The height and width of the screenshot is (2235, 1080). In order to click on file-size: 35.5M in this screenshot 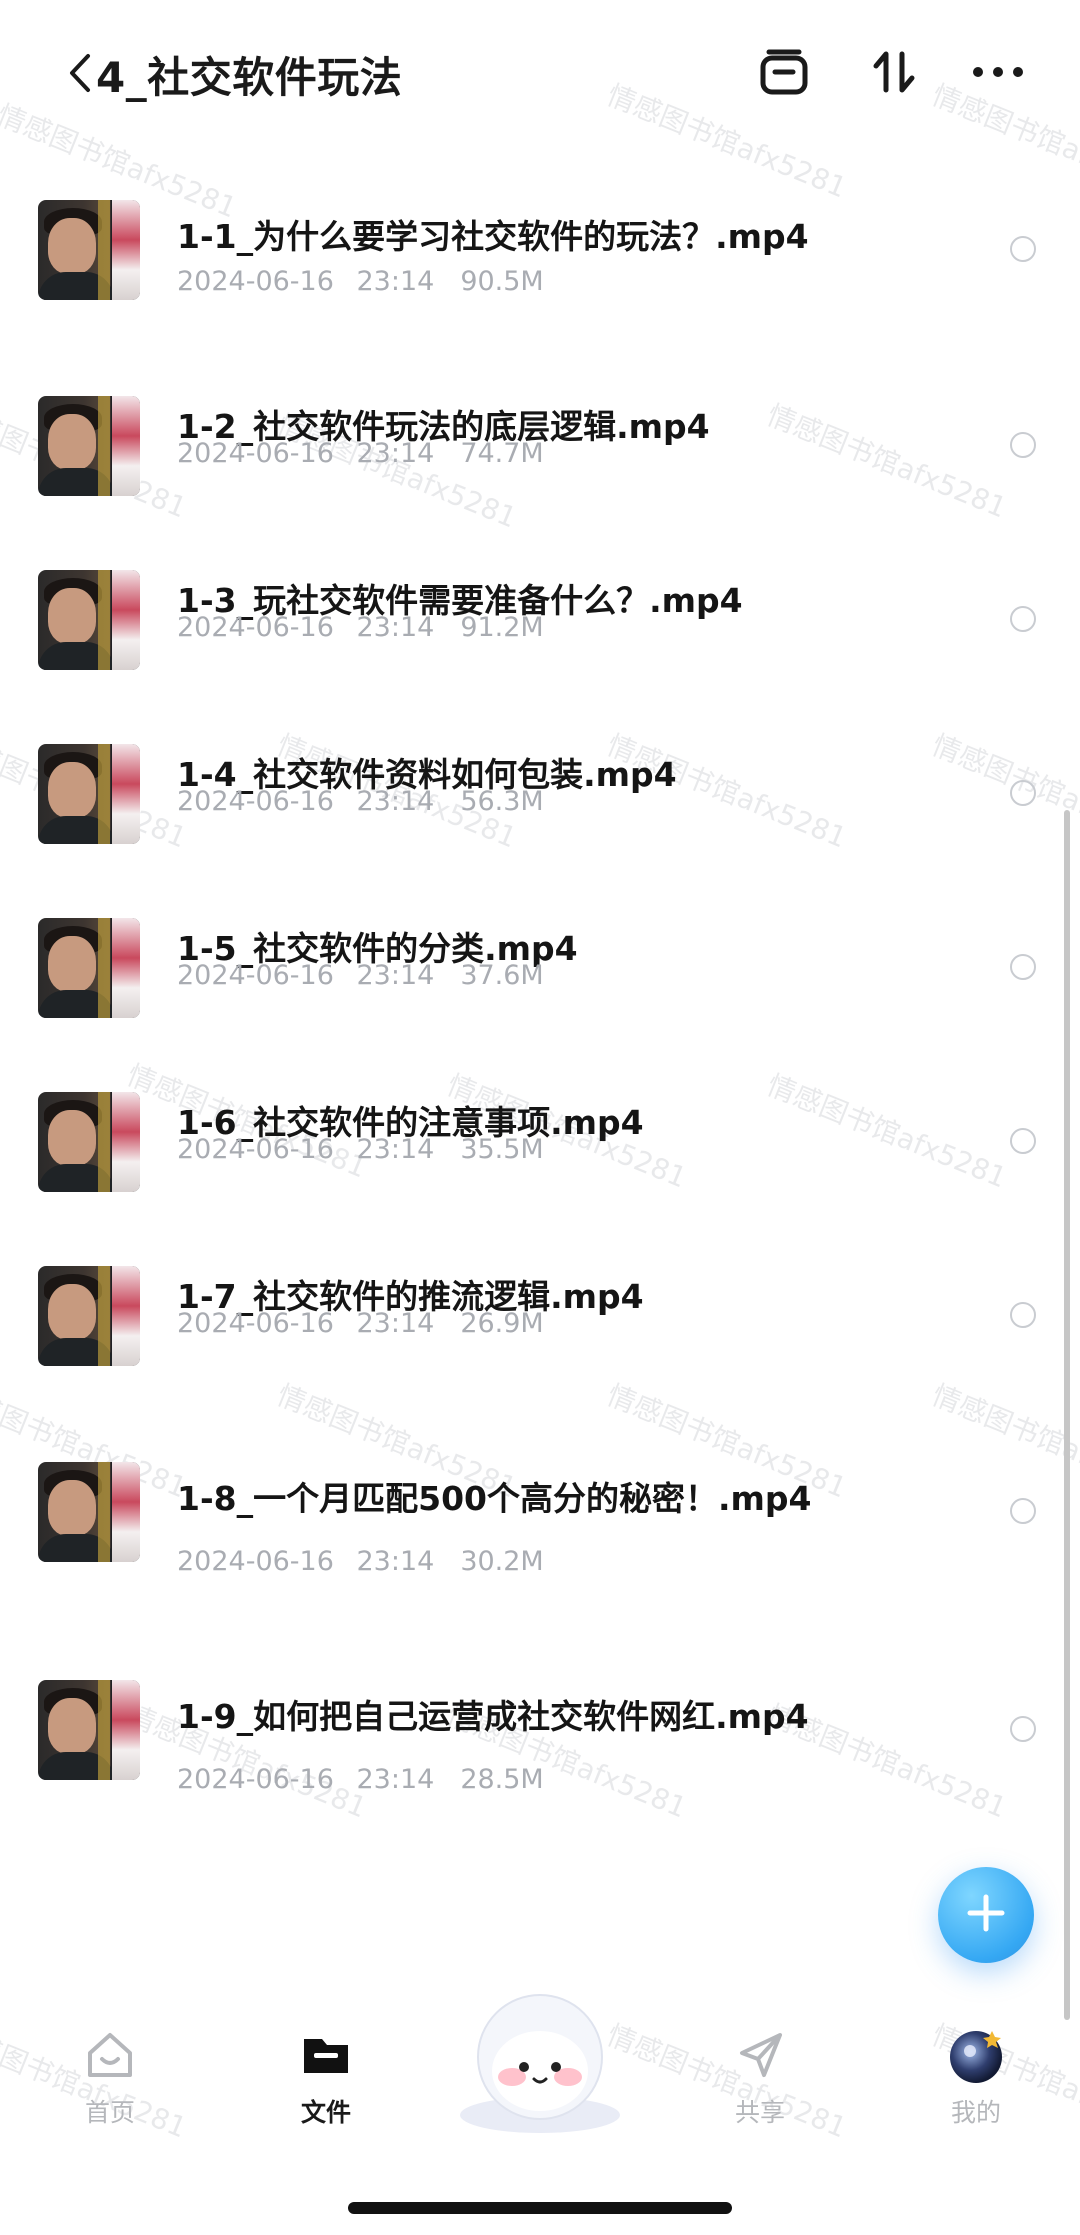, I will do `click(502, 1149)`.